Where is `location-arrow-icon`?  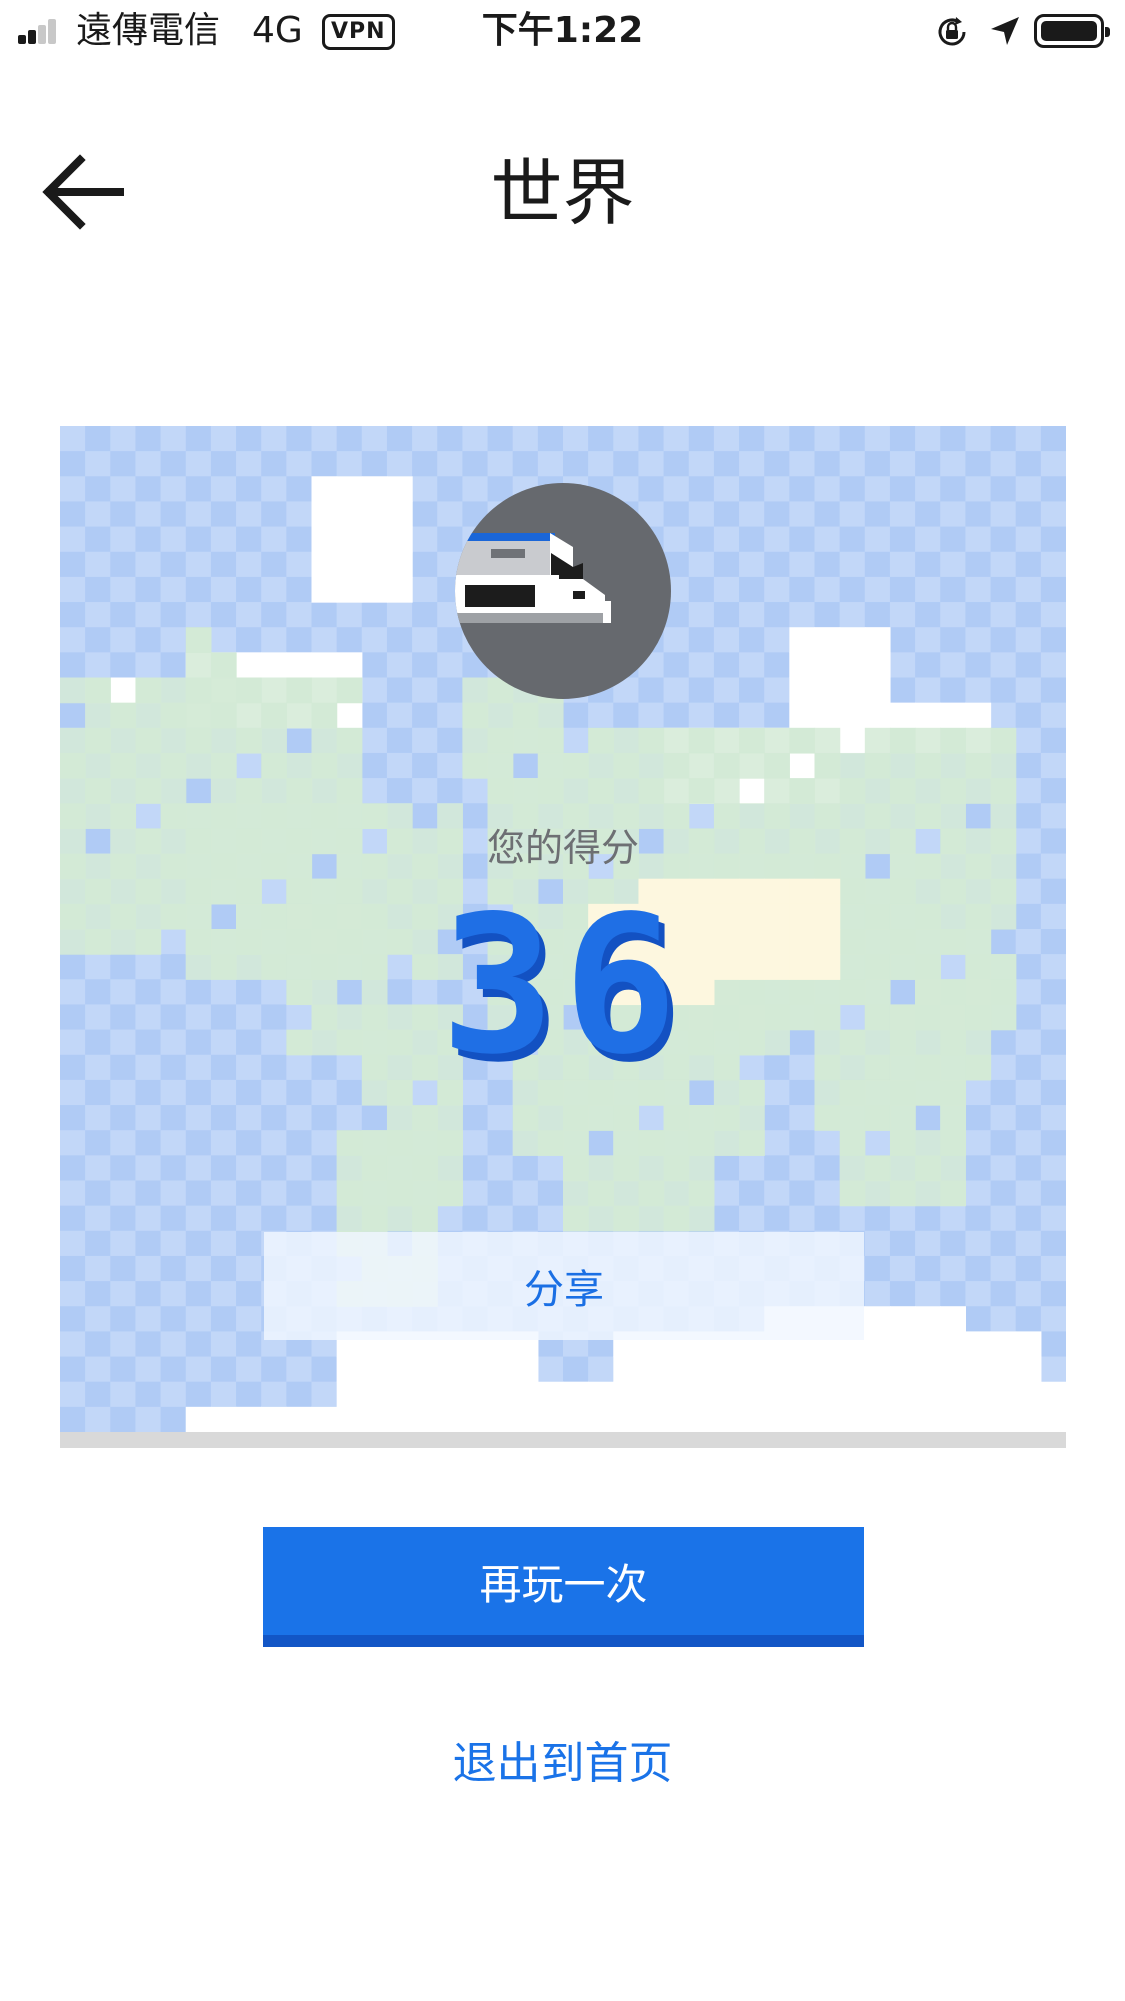
location-arrow-icon is located at coordinates (1005, 31).